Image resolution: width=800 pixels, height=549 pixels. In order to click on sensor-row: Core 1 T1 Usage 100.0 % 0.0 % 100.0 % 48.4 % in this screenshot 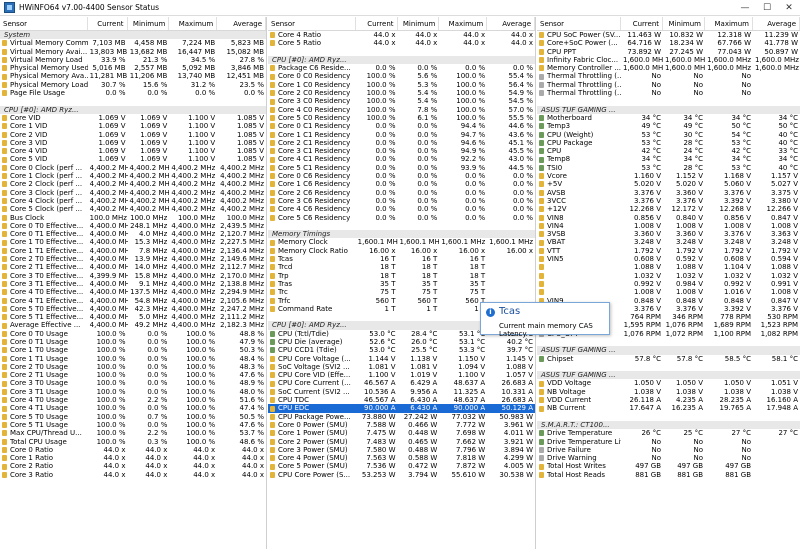, I will do `click(133, 359)`.